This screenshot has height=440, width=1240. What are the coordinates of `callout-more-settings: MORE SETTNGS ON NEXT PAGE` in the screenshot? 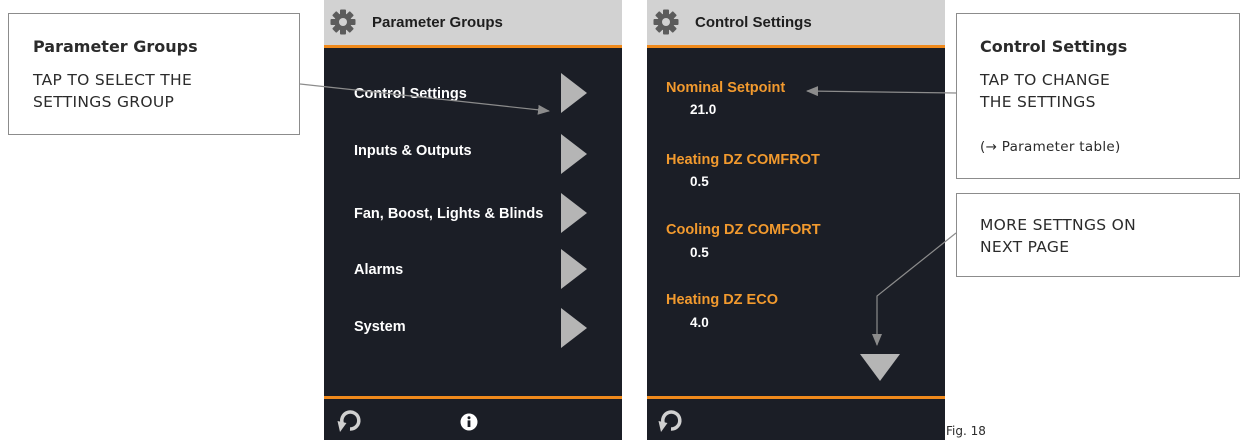 It's located at (1098, 235).